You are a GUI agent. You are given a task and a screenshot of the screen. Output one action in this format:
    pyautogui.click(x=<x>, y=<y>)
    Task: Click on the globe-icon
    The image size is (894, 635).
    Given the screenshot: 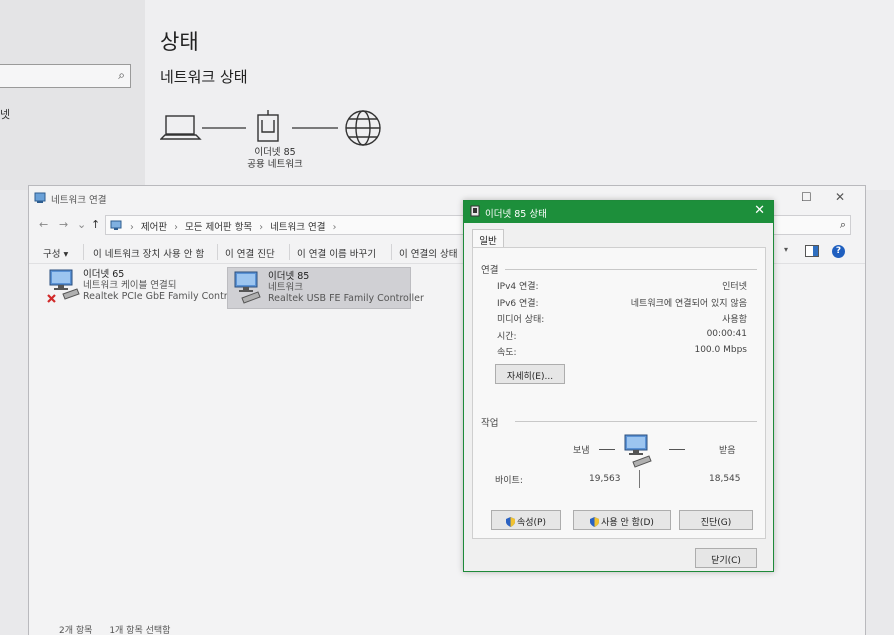 What is the action you would take?
    pyautogui.click(x=363, y=128)
    